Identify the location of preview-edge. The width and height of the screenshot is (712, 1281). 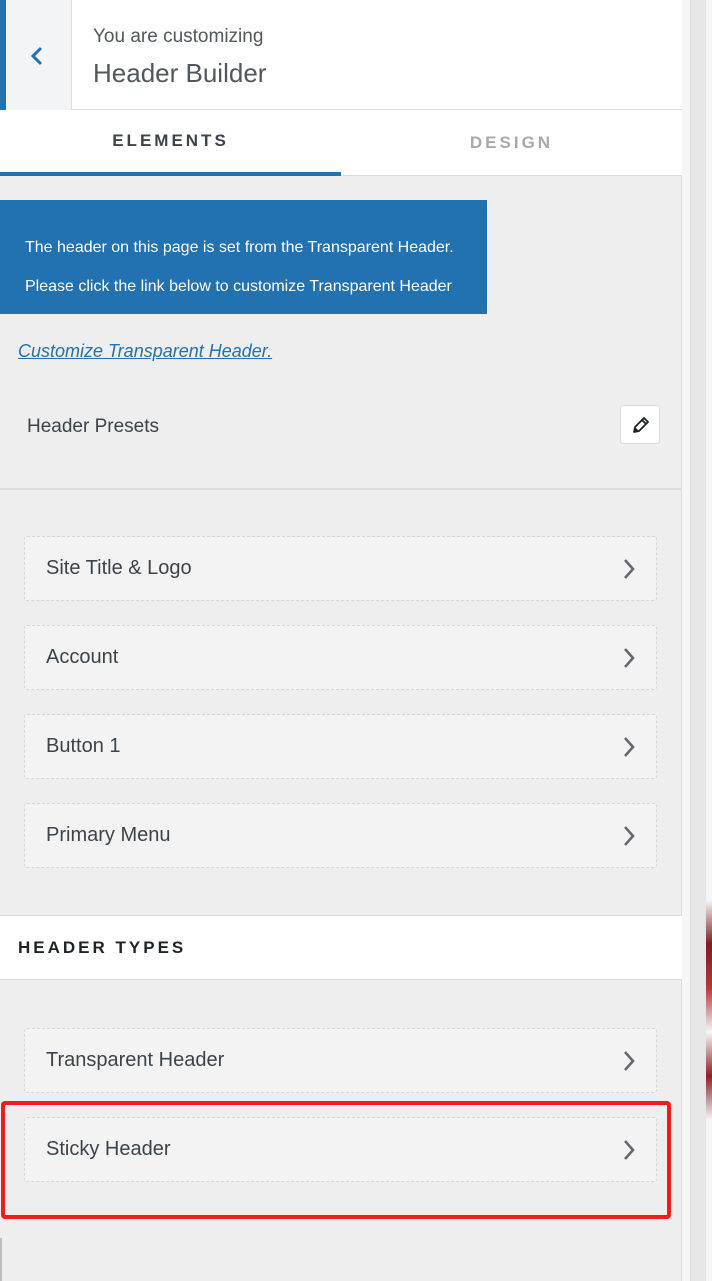
(709, 1010).